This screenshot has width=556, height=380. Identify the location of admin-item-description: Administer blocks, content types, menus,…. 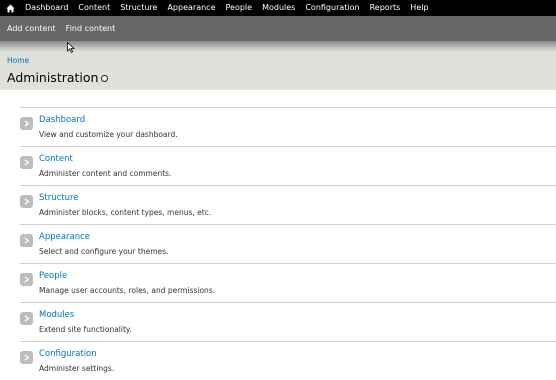
(125, 212).